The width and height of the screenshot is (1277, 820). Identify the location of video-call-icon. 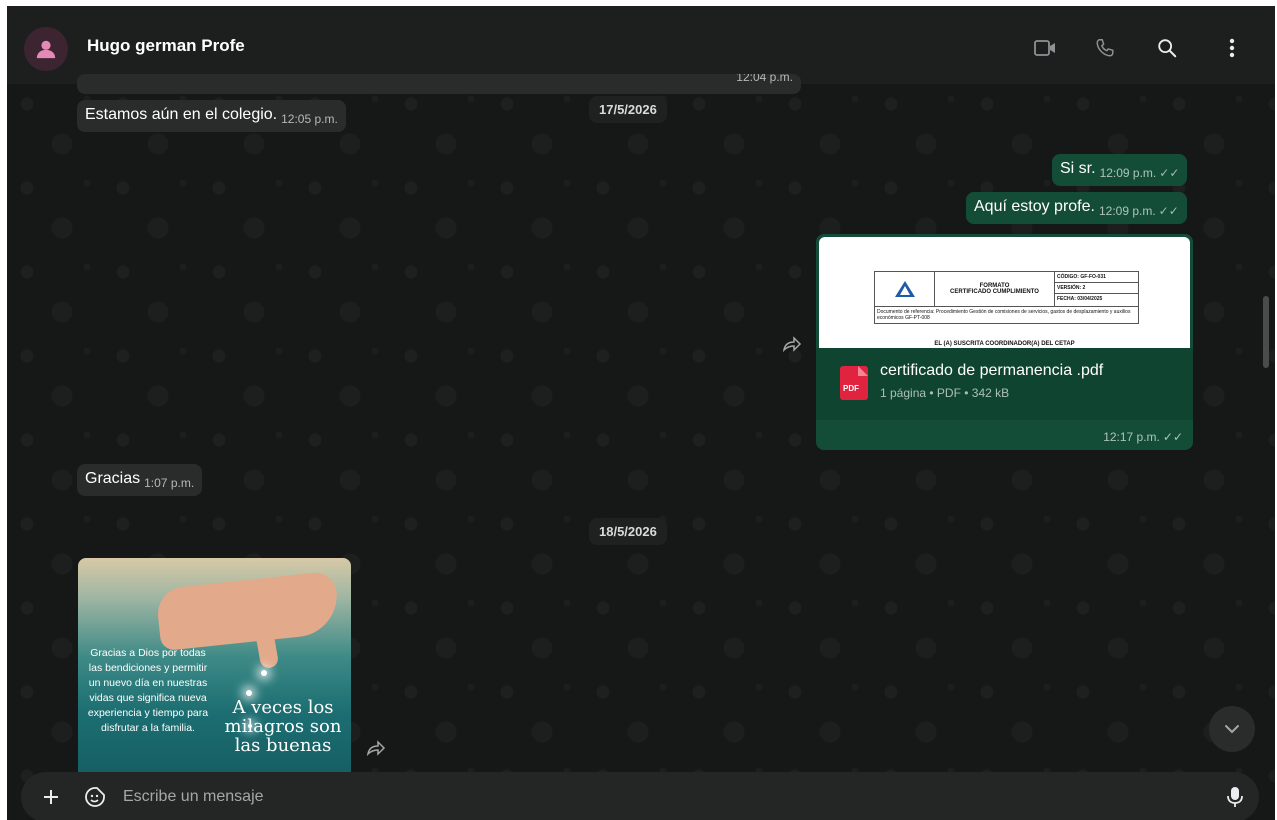
(1045, 48).